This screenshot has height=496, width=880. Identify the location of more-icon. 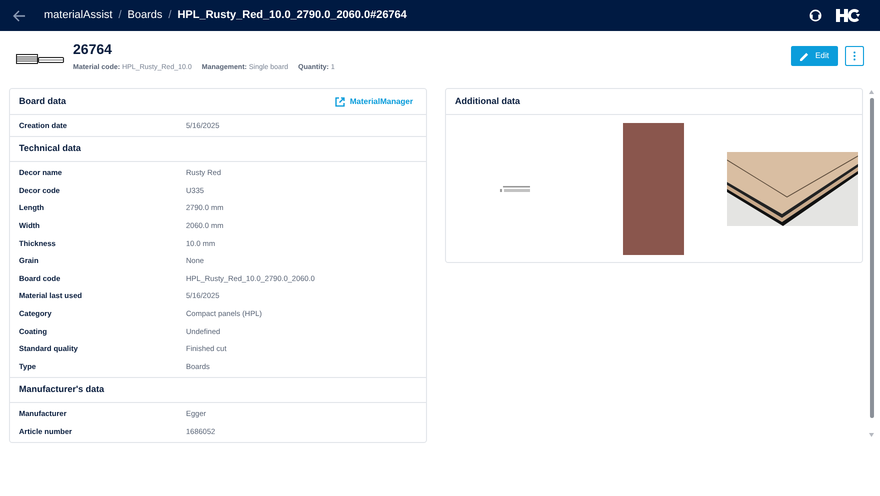
(854, 56).